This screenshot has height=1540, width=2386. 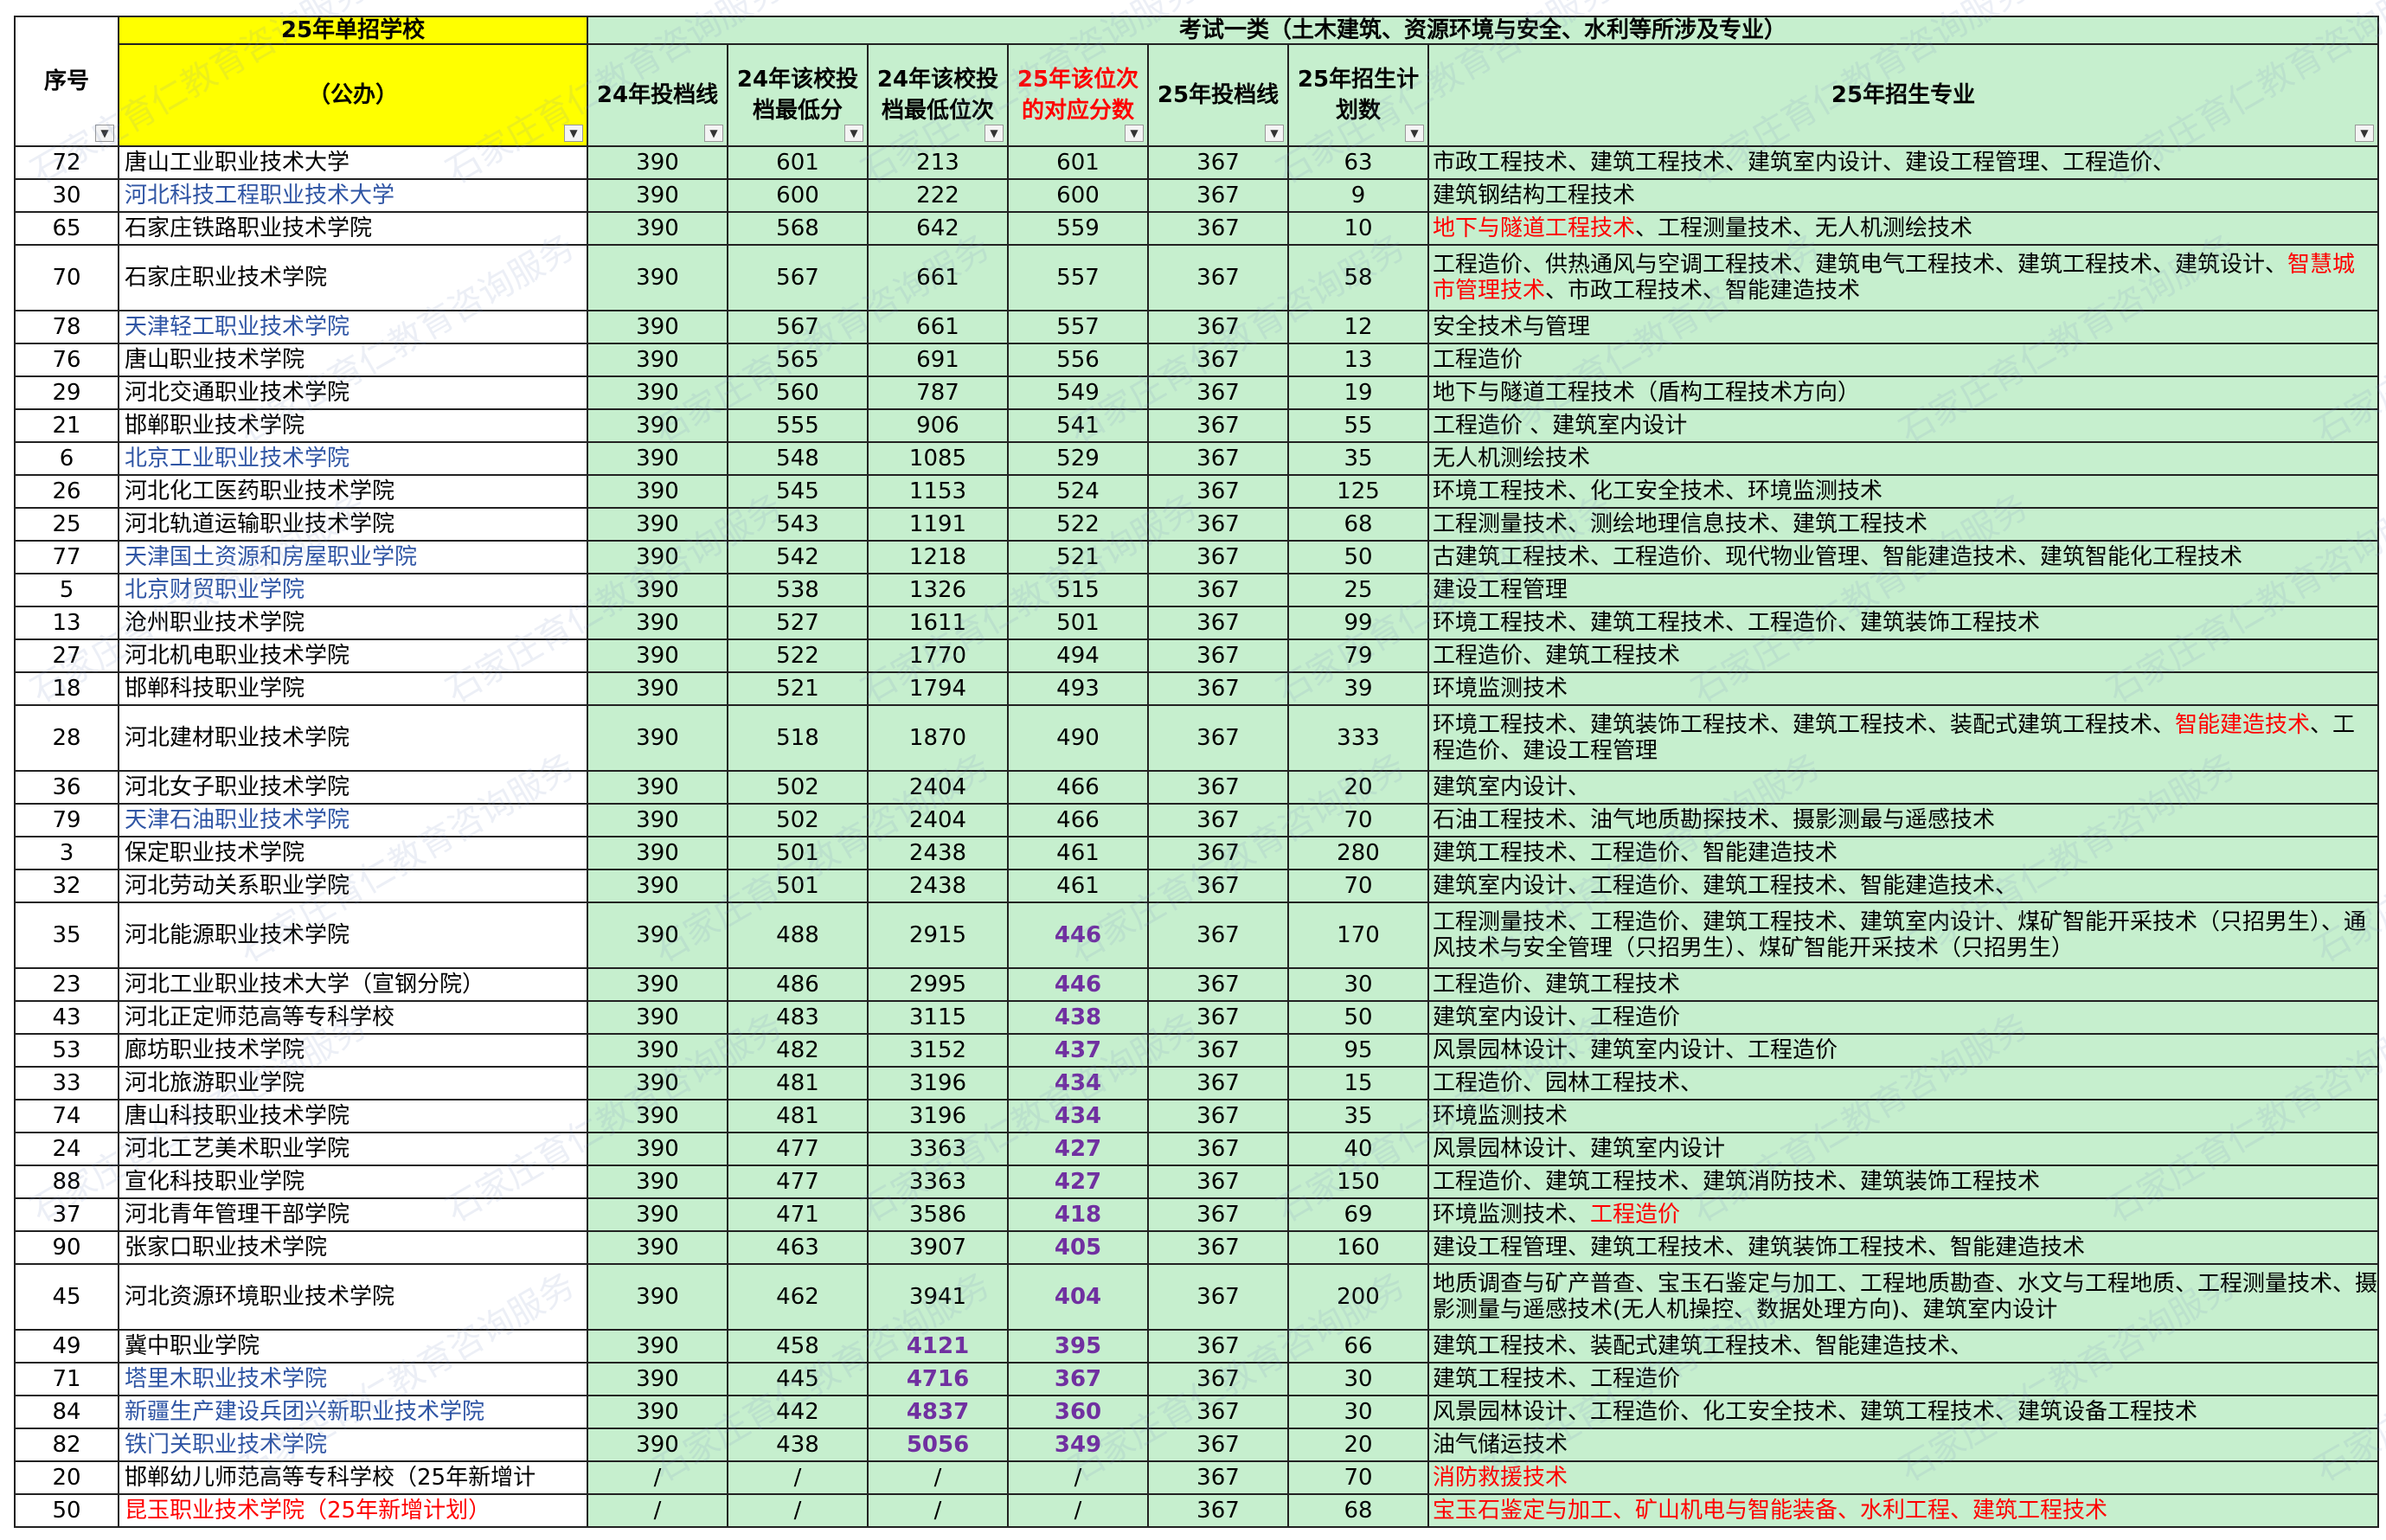 What do you see at coordinates (798, 491) in the screenshot?
I see `cell-24-min-score: 545` at bounding box center [798, 491].